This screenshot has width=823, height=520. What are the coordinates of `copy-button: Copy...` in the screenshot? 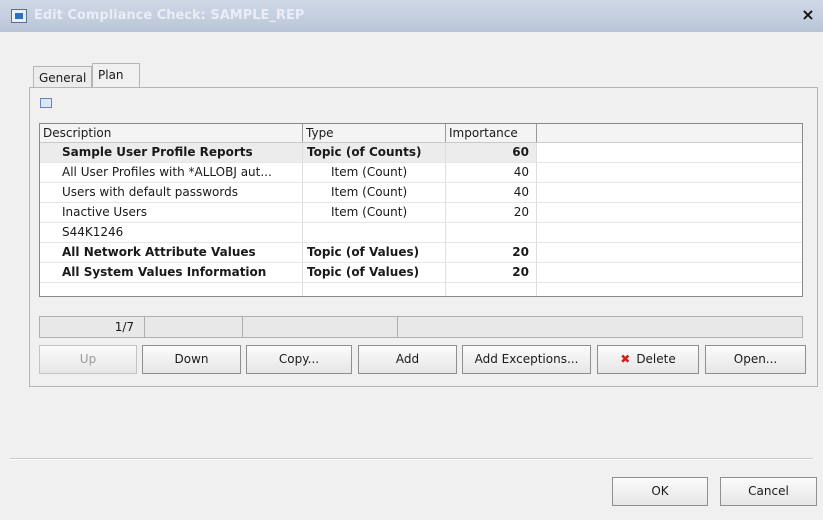 It's located at (299, 359).